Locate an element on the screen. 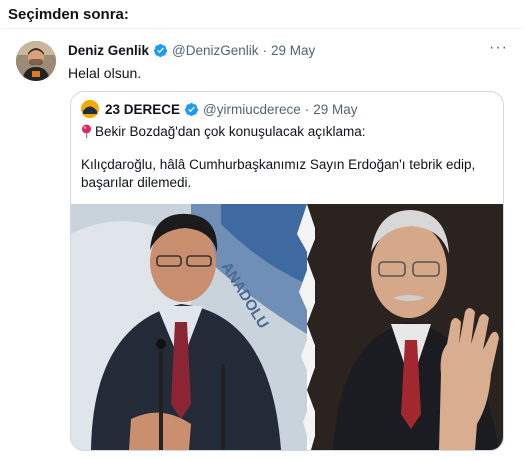 This screenshot has width=524, height=459. quoted-header: 23 DERECE @yirmiucderece · 29 May is located at coordinates (219, 109).